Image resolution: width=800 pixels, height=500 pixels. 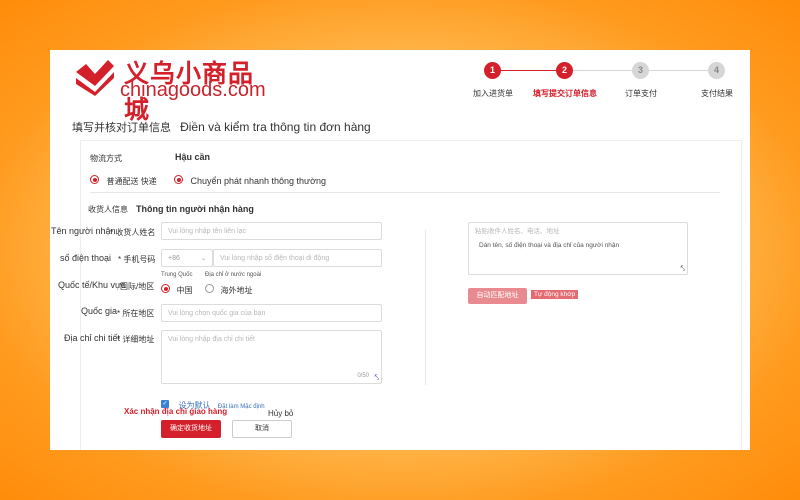 I want to click on recipient-section-vi: Thông tin người nhận hàng, so click(x=195, y=209).